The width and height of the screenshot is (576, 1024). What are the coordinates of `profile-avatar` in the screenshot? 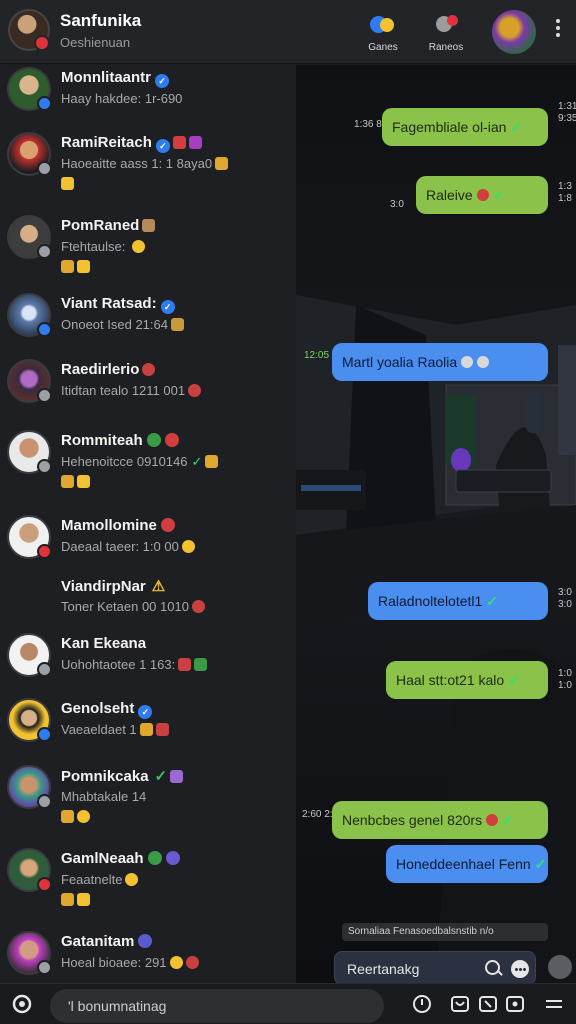 It's located at (29, 30).